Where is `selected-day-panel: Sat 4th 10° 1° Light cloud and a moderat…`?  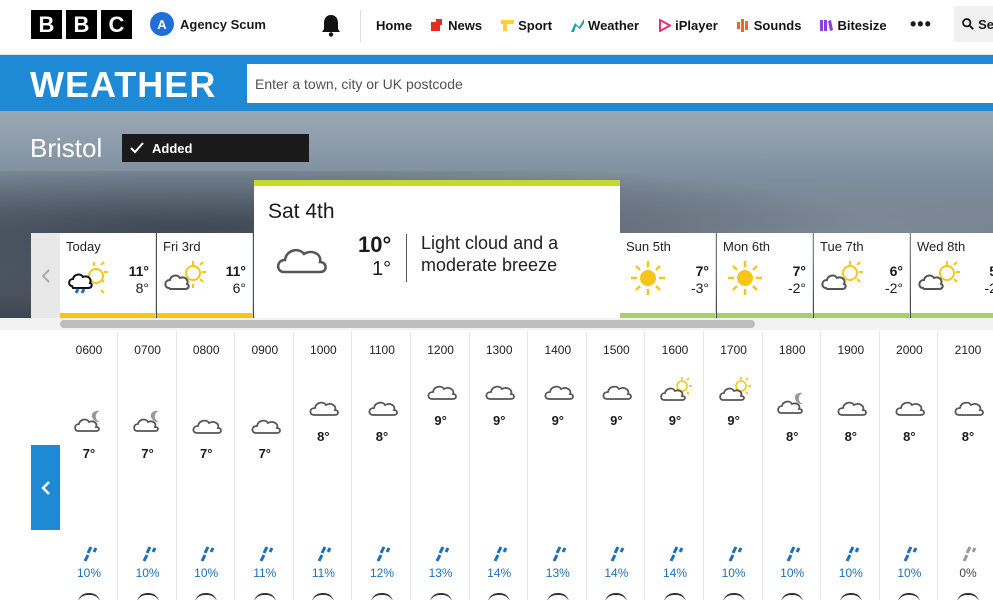 selected-day-panel: Sat 4th 10° 1° Light cloud and a moderat… is located at coordinates (437, 249).